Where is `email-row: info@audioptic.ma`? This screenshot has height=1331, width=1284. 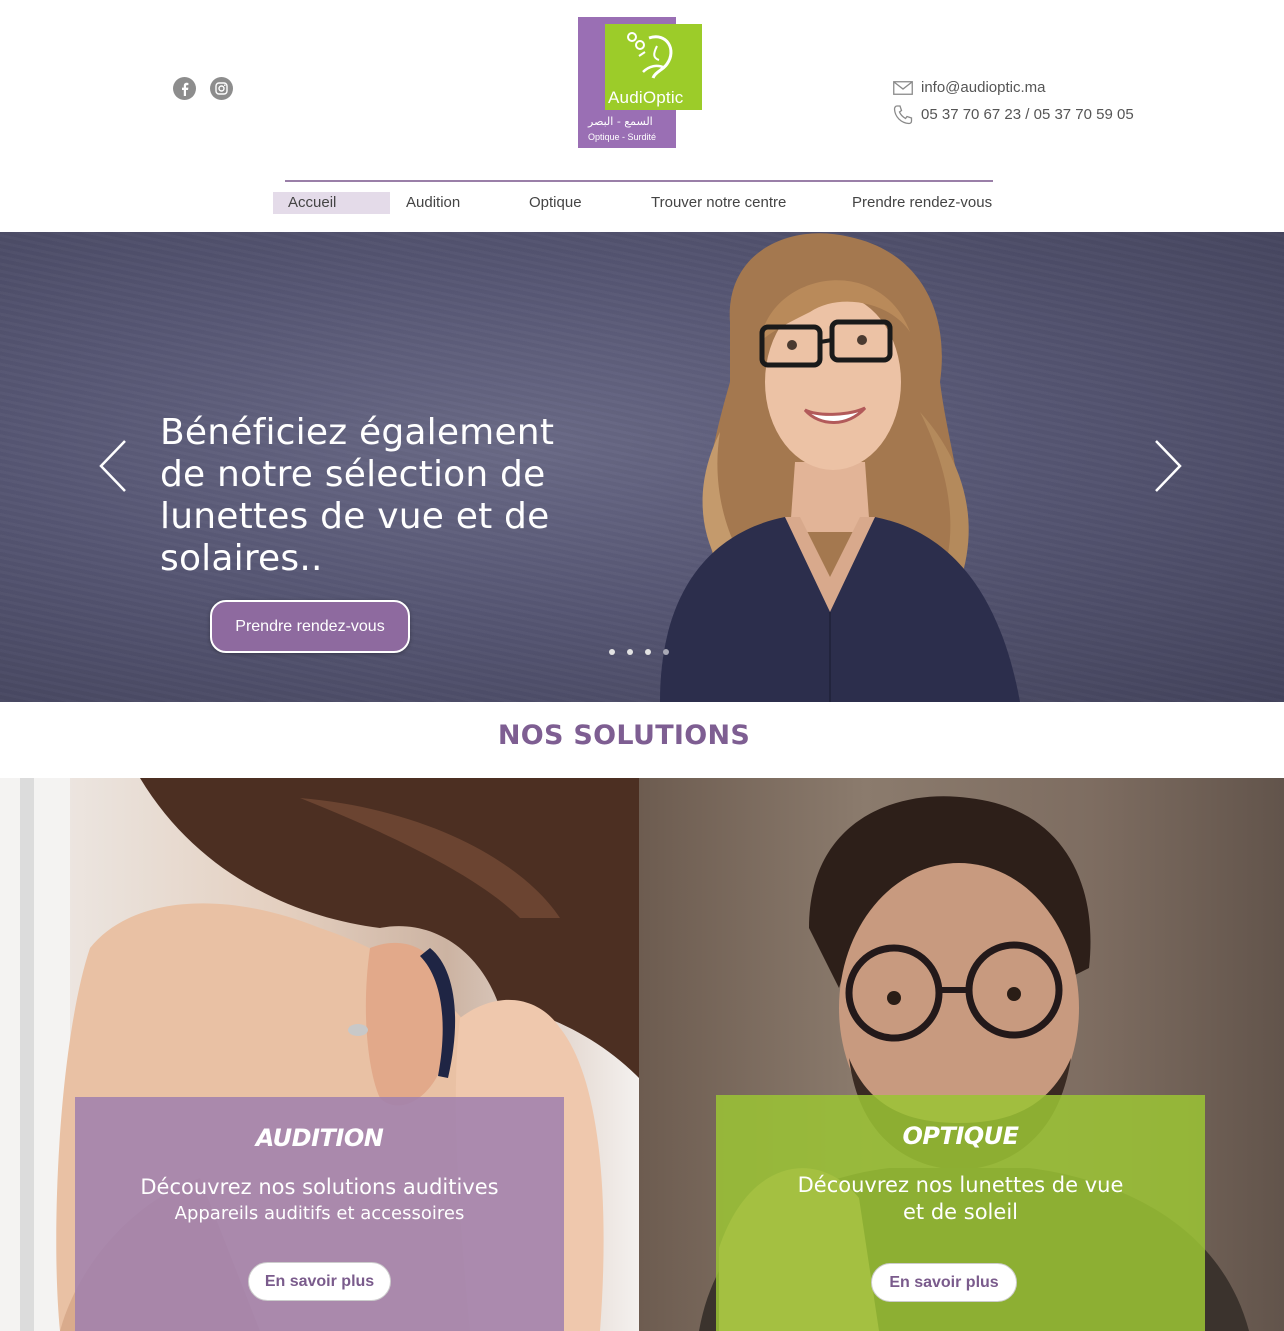
email-row: info@audioptic.ma is located at coordinates (1013, 87).